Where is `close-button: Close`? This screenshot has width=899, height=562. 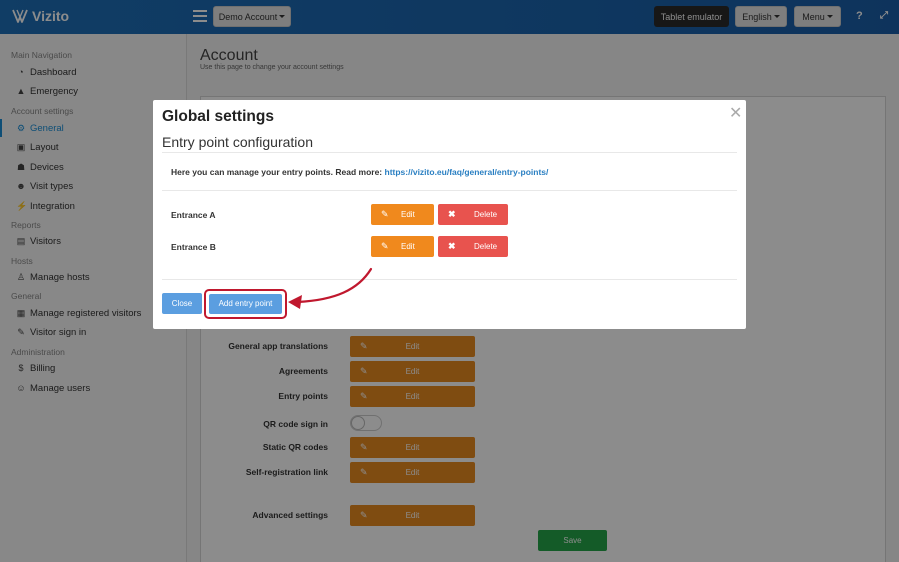 close-button: Close is located at coordinates (182, 303).